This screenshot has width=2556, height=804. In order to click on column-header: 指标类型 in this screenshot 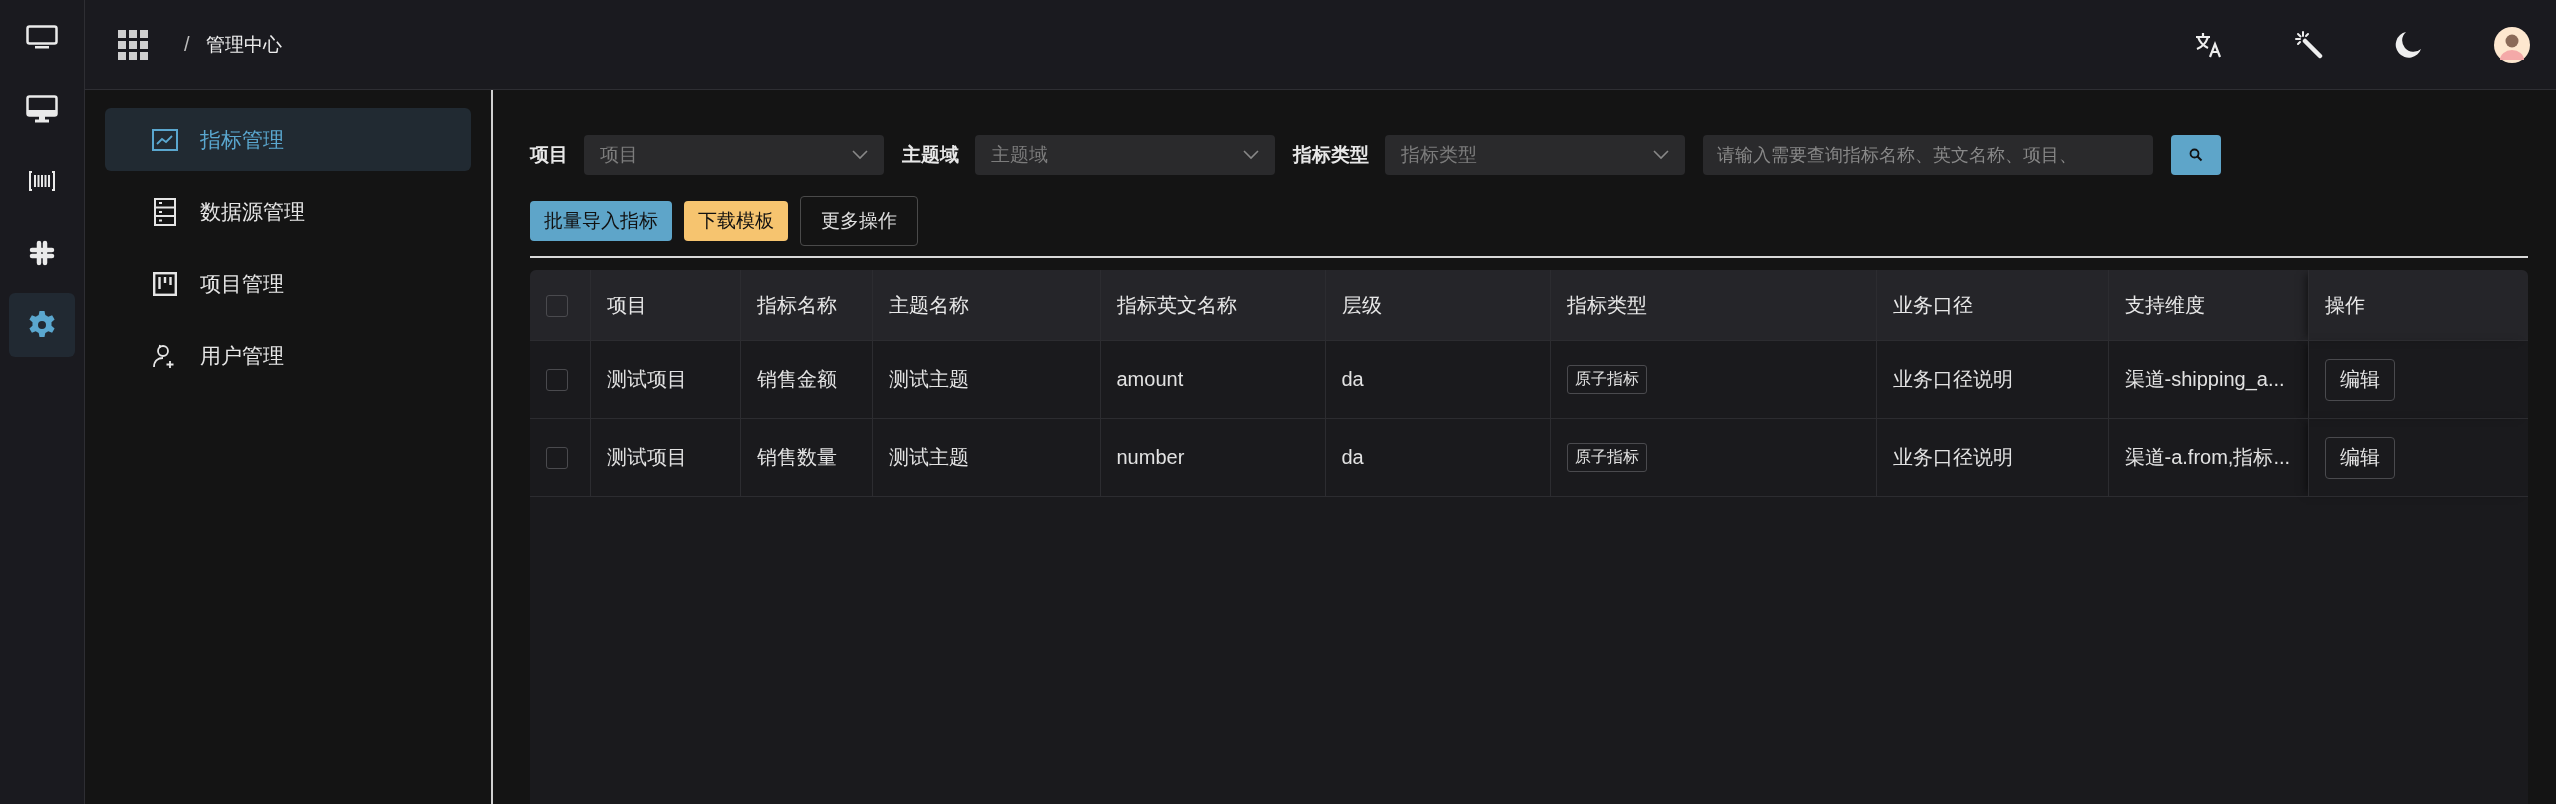, I will do `click(1713, 305)`.